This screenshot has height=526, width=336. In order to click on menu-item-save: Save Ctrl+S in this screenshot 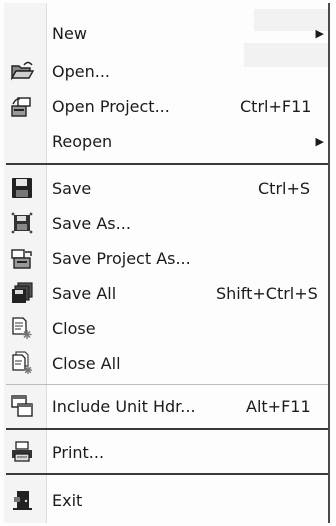, I will do `click(166, 188)`.